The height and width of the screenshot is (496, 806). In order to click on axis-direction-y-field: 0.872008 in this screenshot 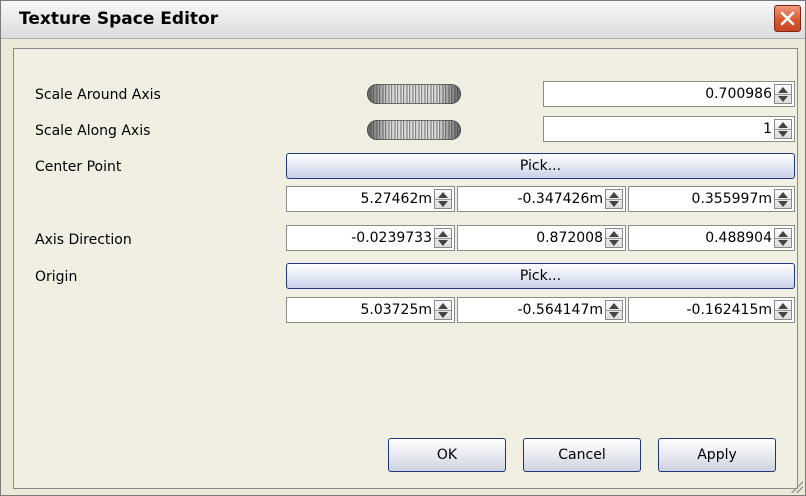, I will do `click(541, 238)`.